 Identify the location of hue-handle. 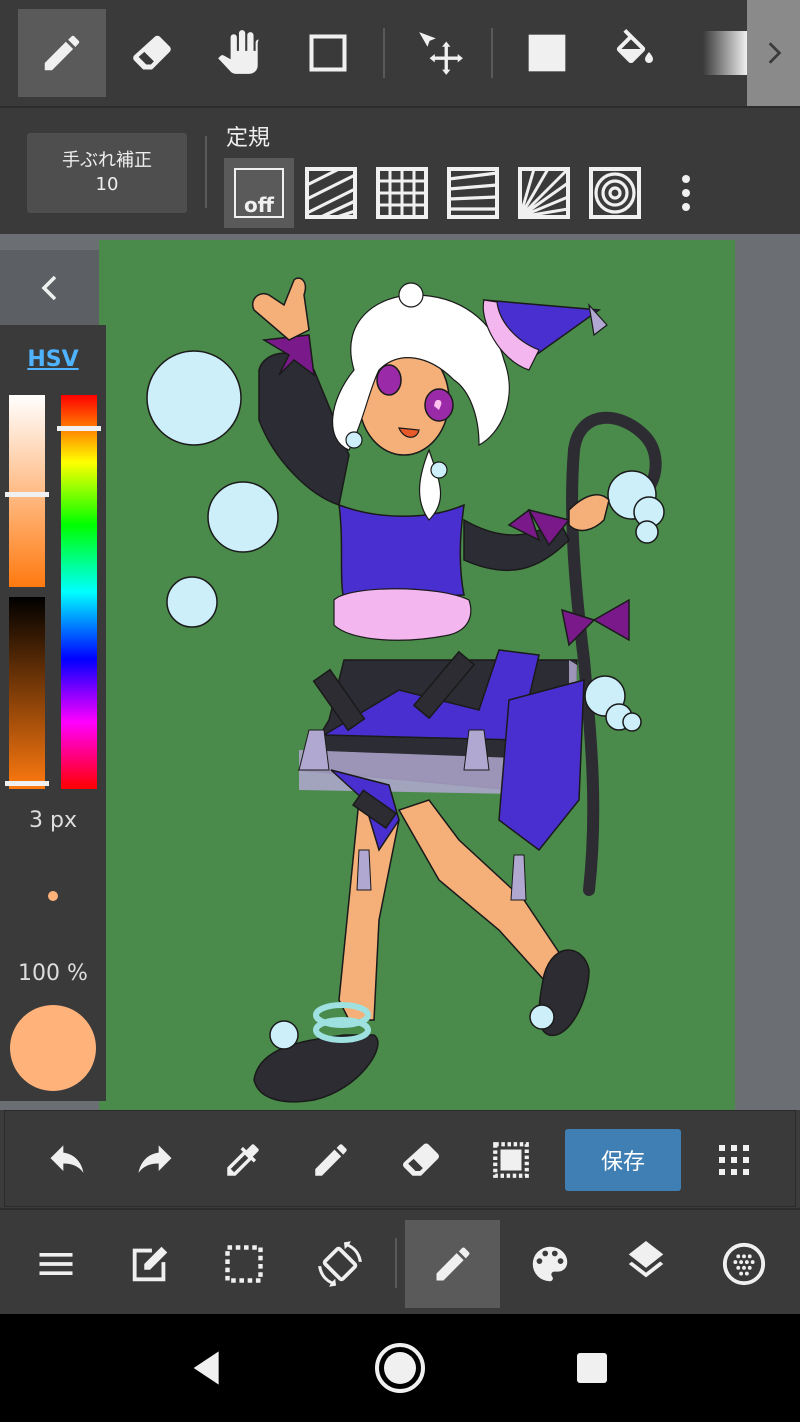
(79, 428).